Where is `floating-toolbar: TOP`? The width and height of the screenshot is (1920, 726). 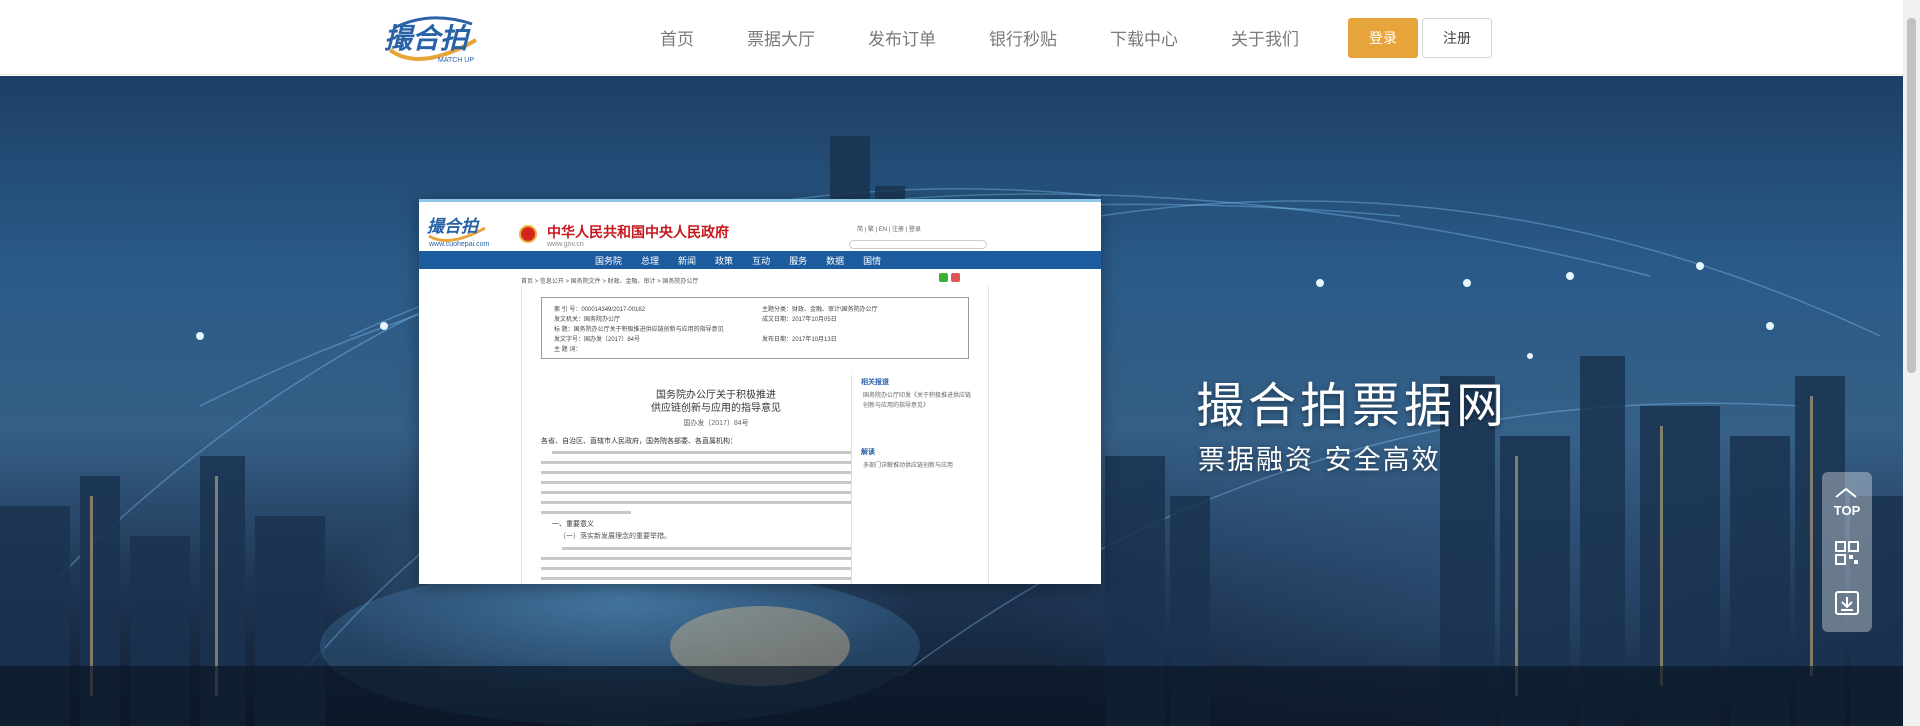 floating-toolbar: TOP is located at coordinates (1847, 552).